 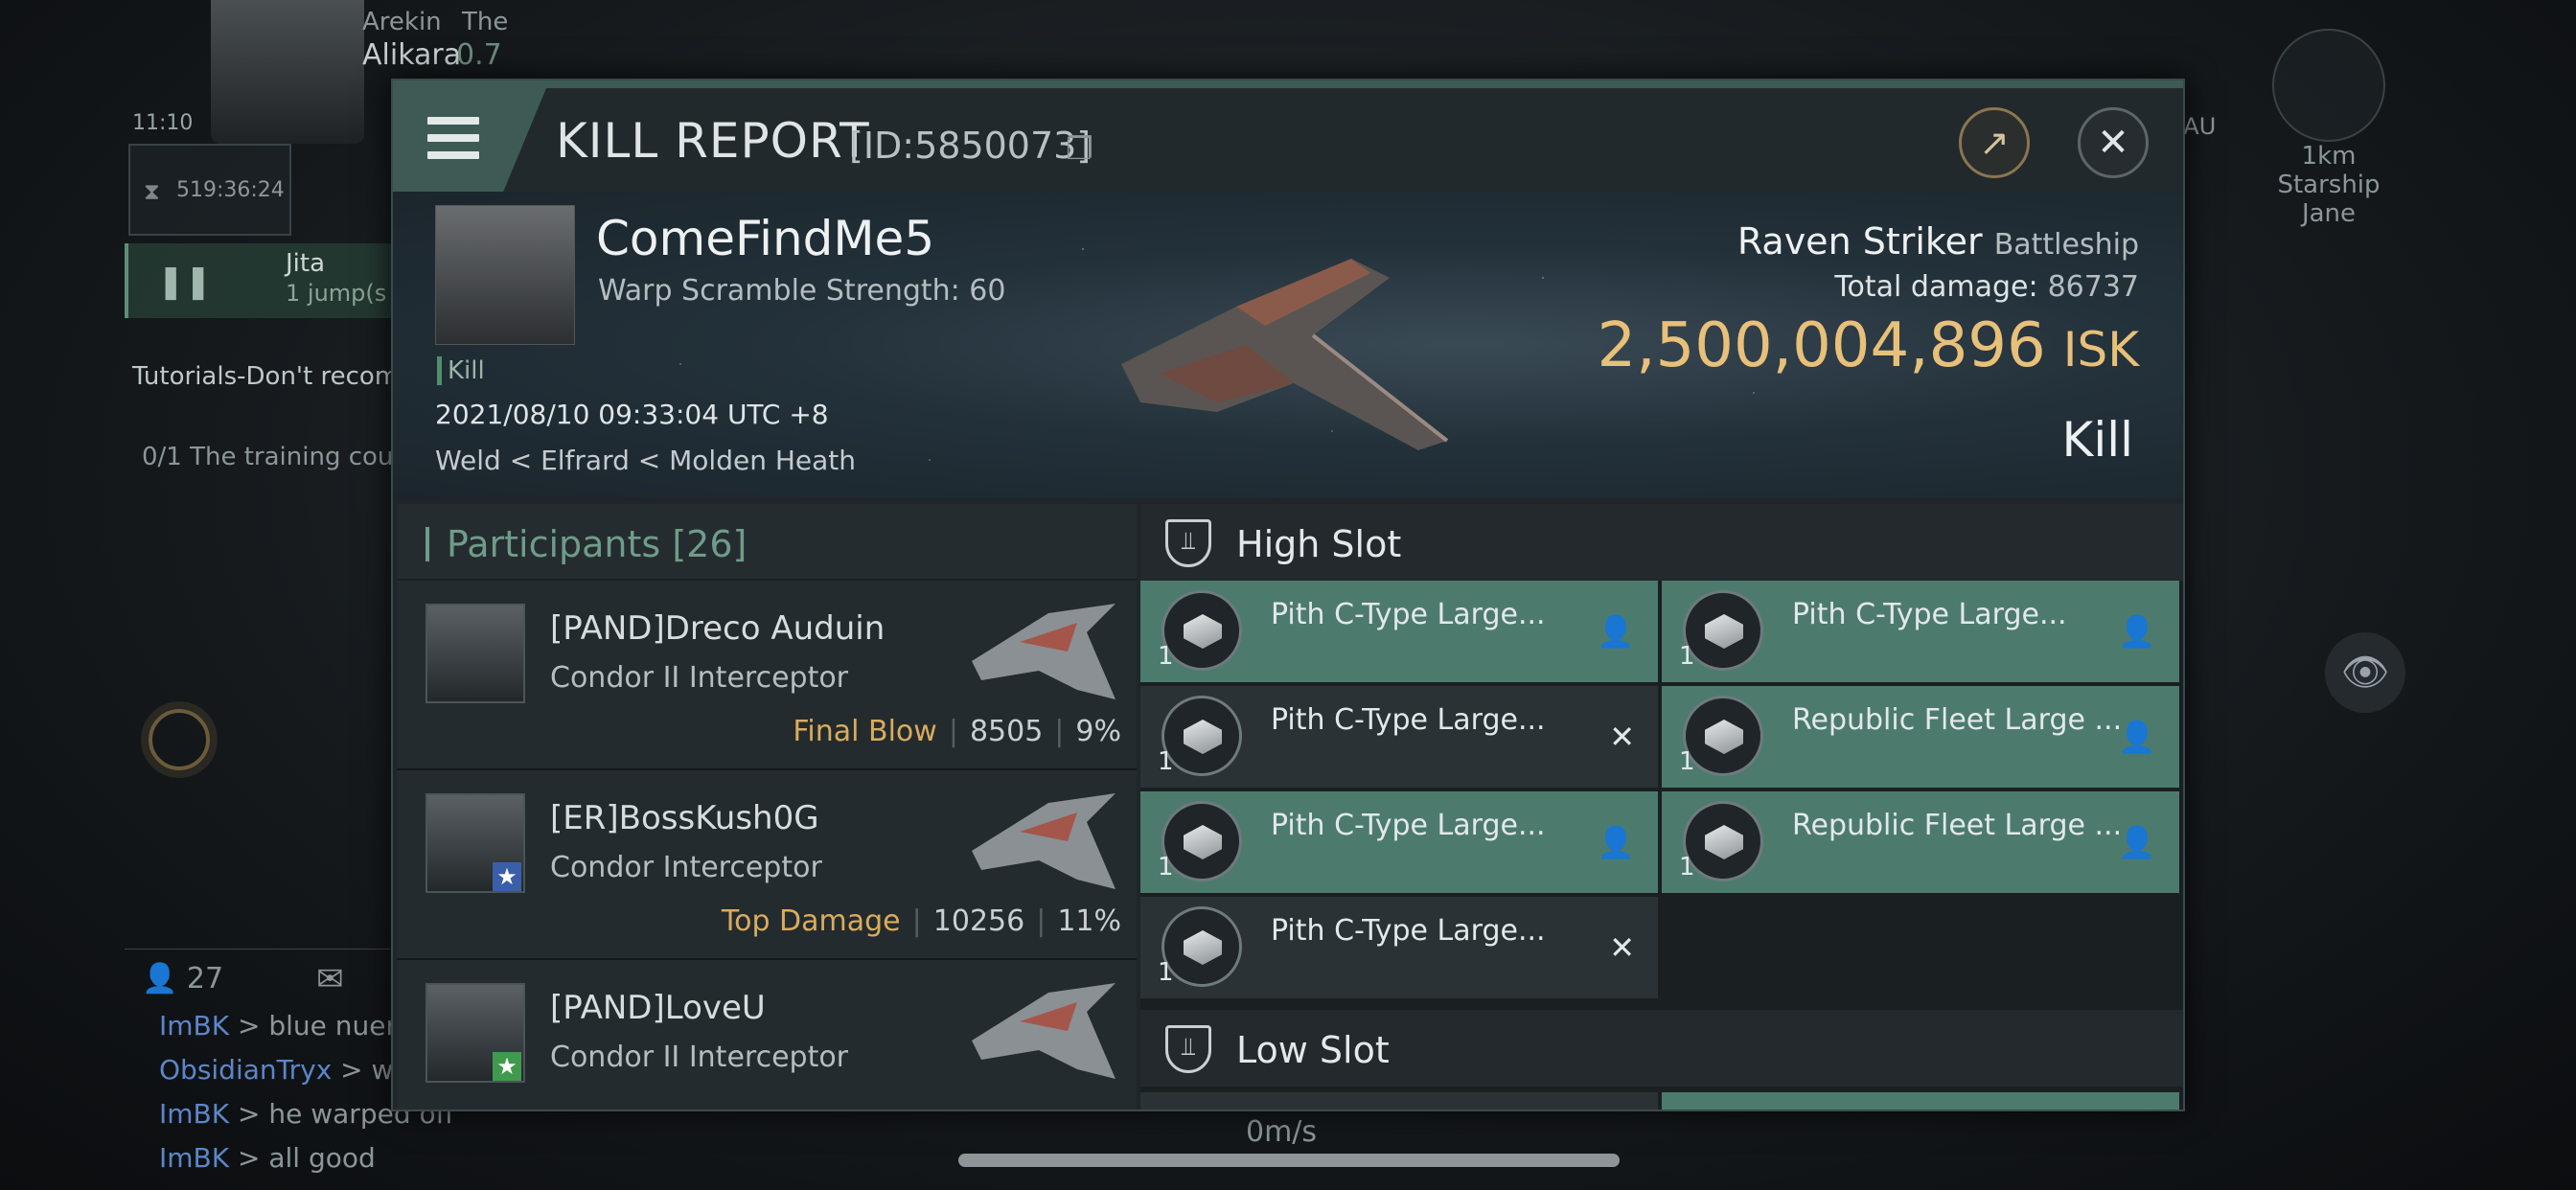 I want to click on close-button: ✕, so click(x=2113, y=143).